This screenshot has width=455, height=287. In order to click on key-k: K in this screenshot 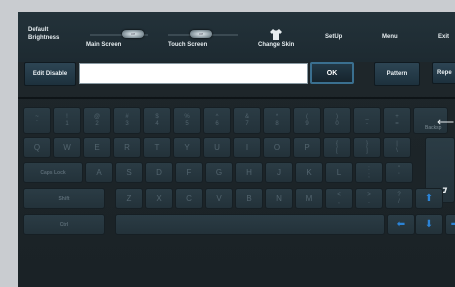, I will do `click(309, 172)`.